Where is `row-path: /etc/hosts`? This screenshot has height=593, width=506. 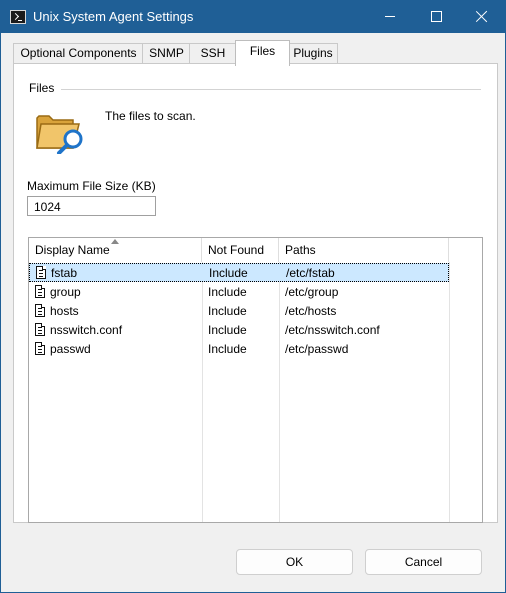 row-path: /etc/hosts is located at coordinates (311, 311).